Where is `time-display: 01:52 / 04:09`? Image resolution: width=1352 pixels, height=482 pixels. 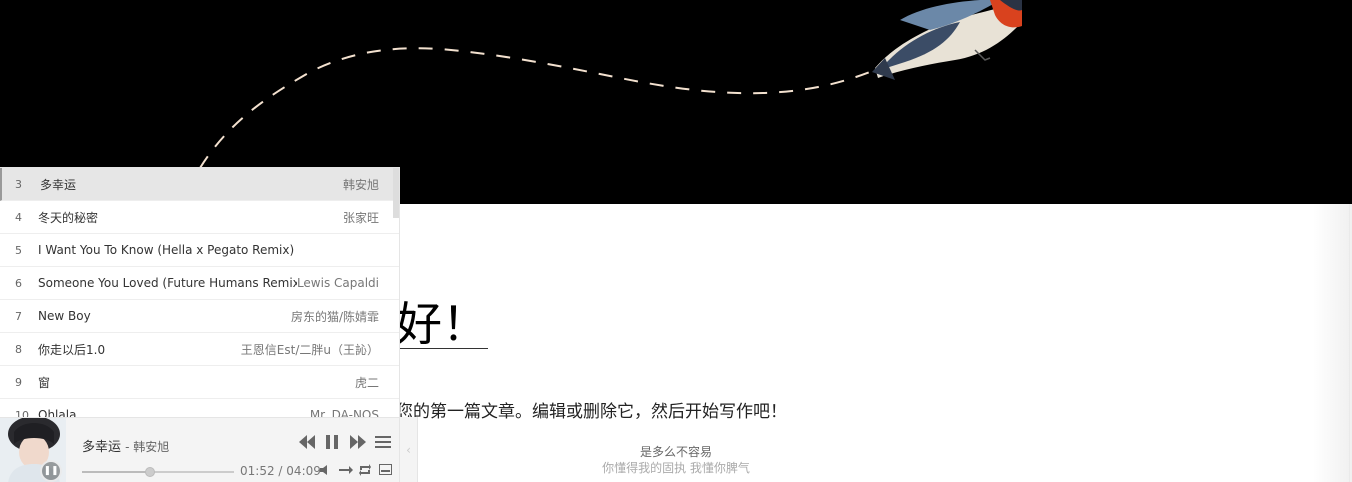 time-display: 01:52 / 04:09 is located at coordinates (280, 471).